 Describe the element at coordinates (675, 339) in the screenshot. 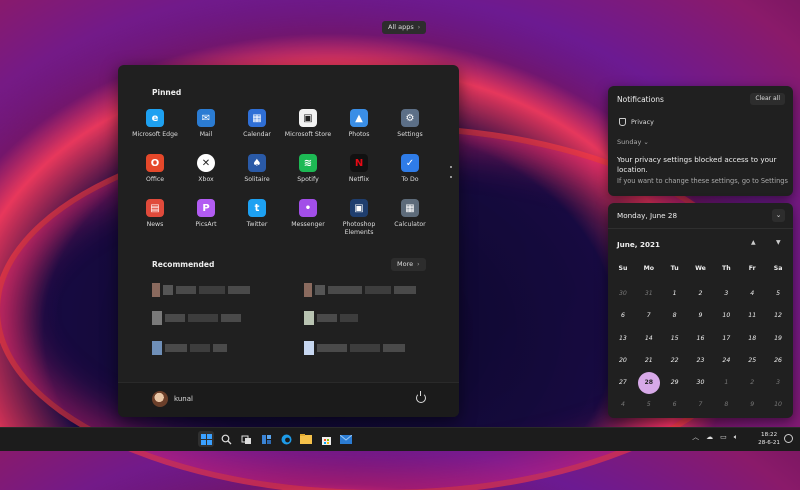

I see `calendar-day: 15` at that location.